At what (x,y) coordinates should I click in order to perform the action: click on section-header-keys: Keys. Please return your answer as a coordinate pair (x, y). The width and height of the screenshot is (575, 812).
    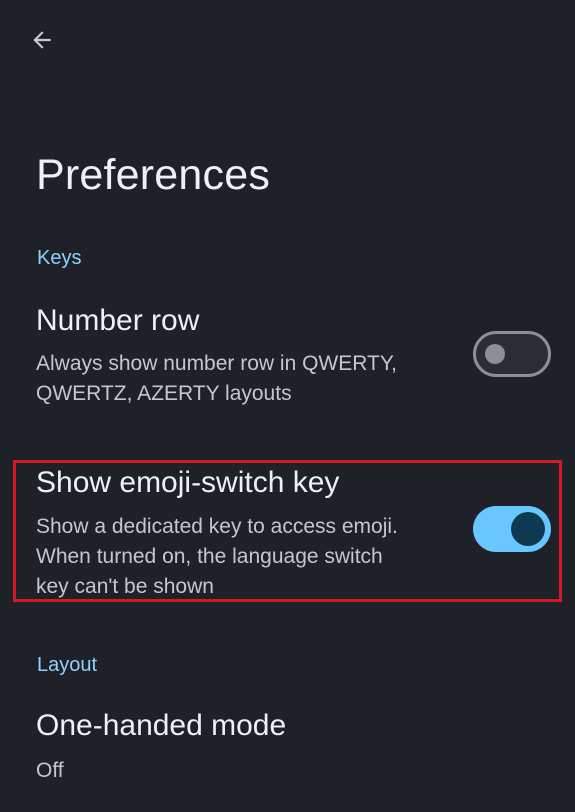
    Looking at the image, I should click on (59, 258).